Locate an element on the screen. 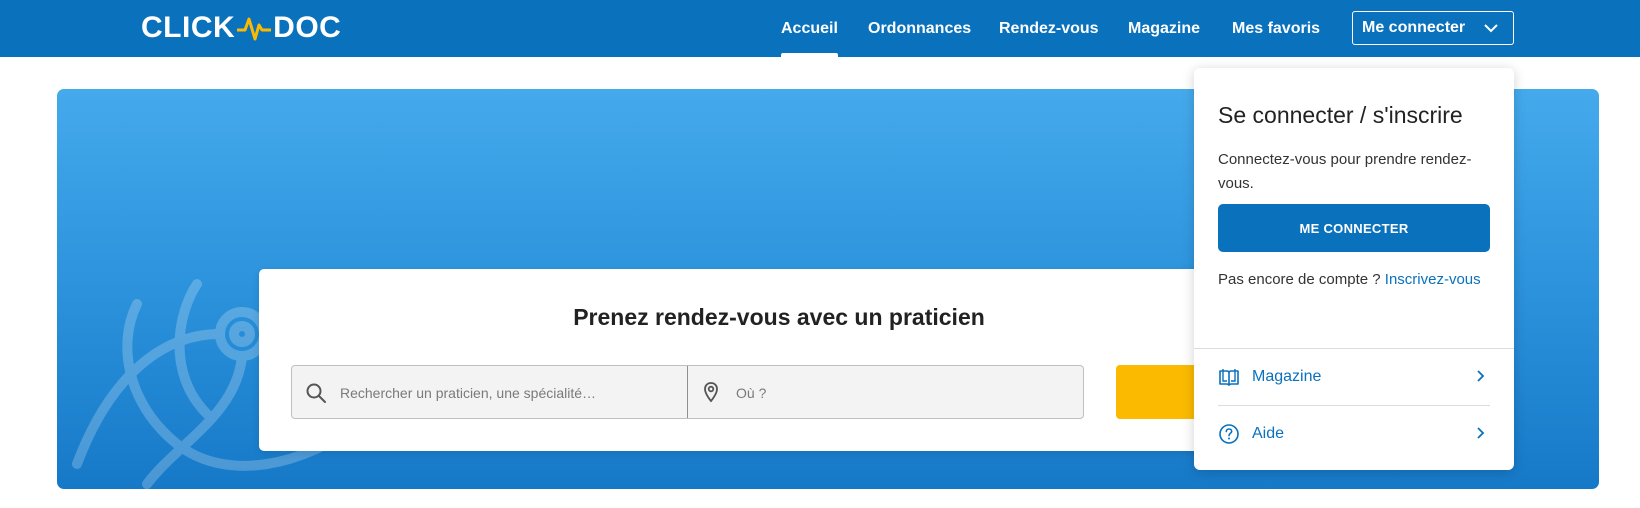 The image size is (1640, 508). dropdown-link-aide: Aide is located at coordinates (1354, 434).